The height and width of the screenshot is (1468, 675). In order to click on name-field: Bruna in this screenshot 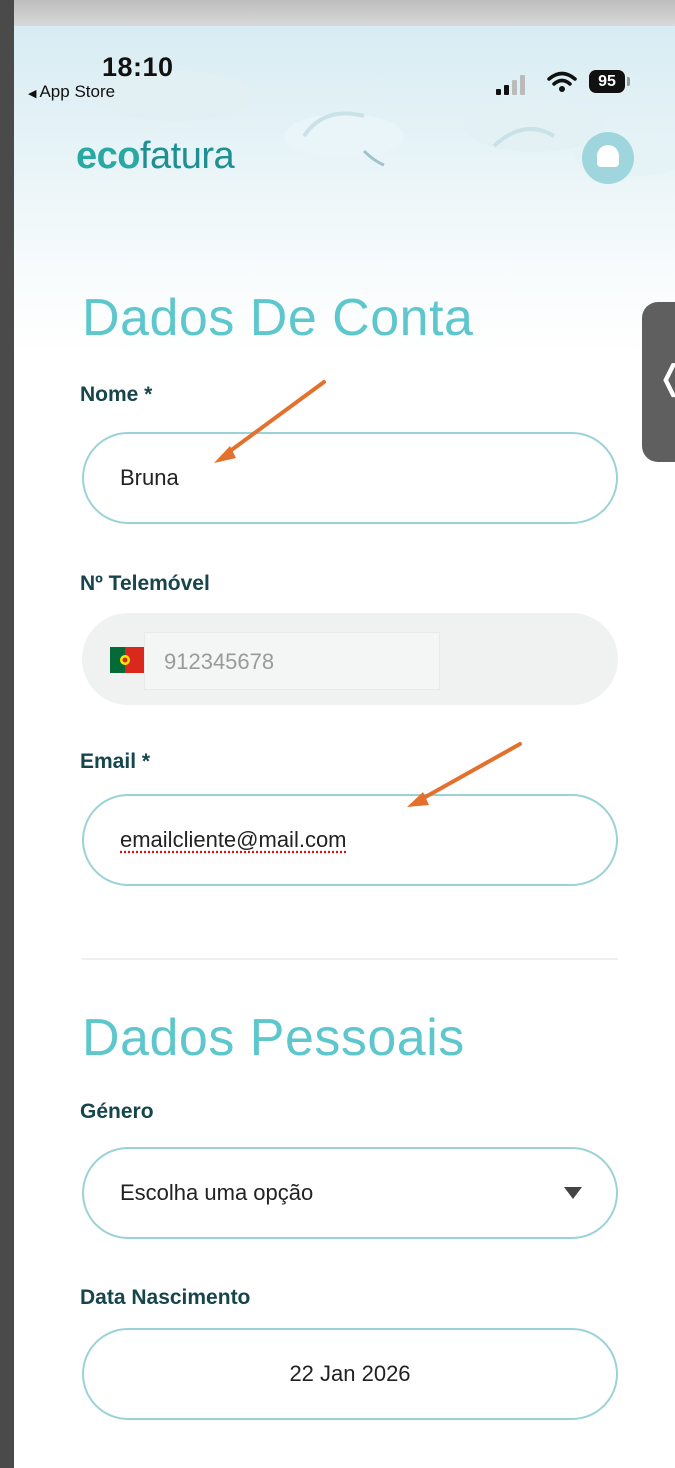, I will do `click(350, 478)`.